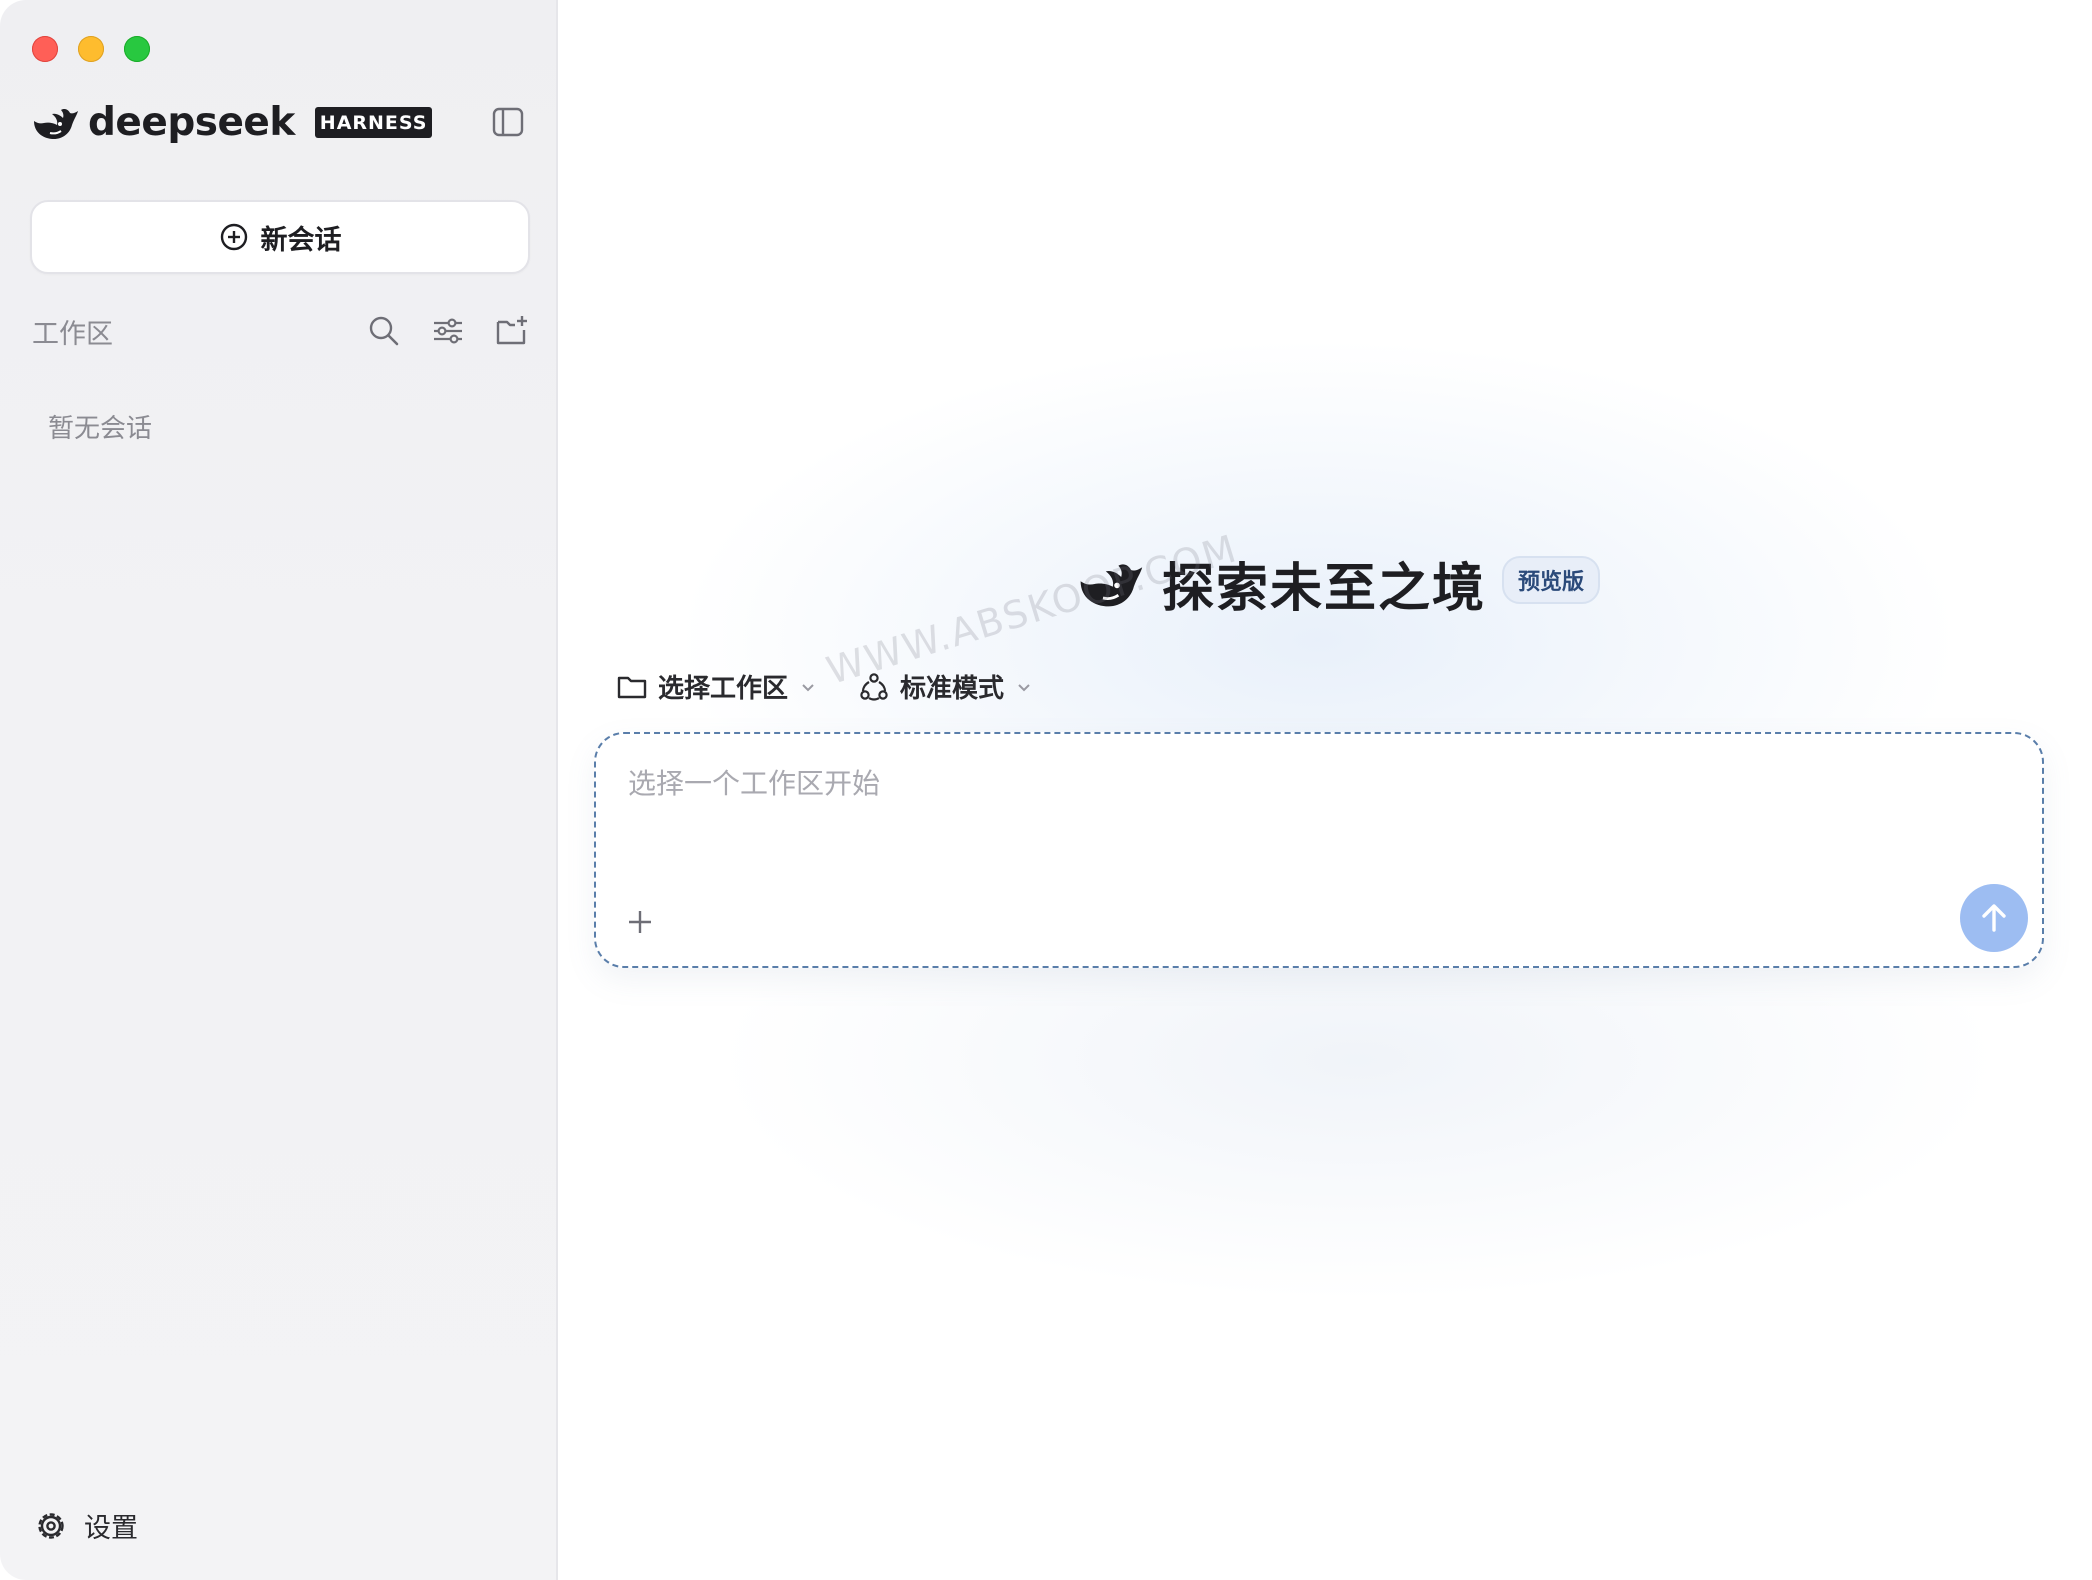  I want to click on window-controls, so click(91, 49).